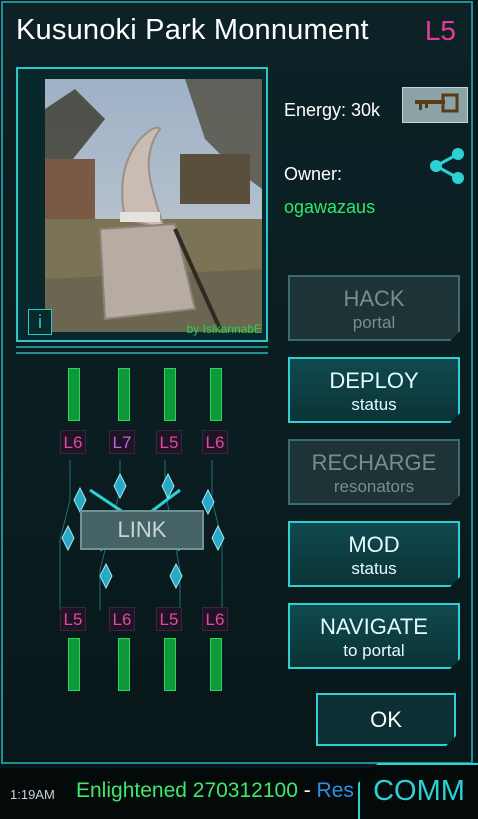 This screenshot has height=819, width=478. Describe the element at coordinates (32, 794) in the screenshot. I see `clock: 1:19AM` at that location.